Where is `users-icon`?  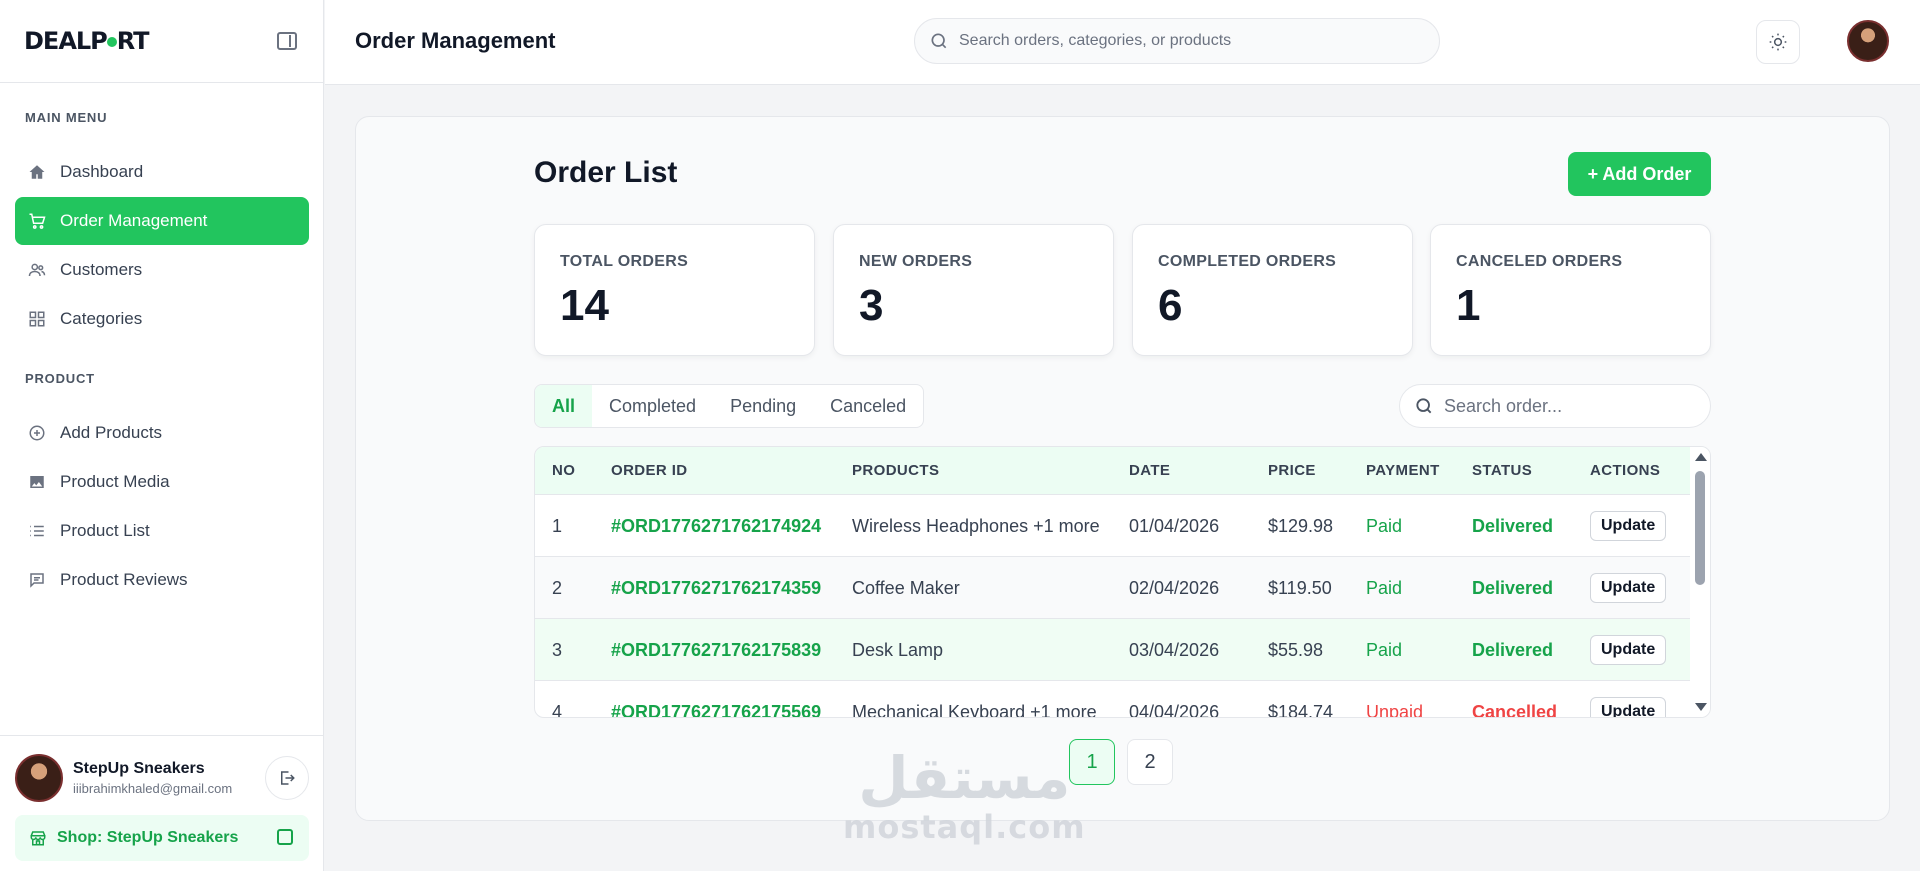 users-icon is located at coordinates (37, 270).